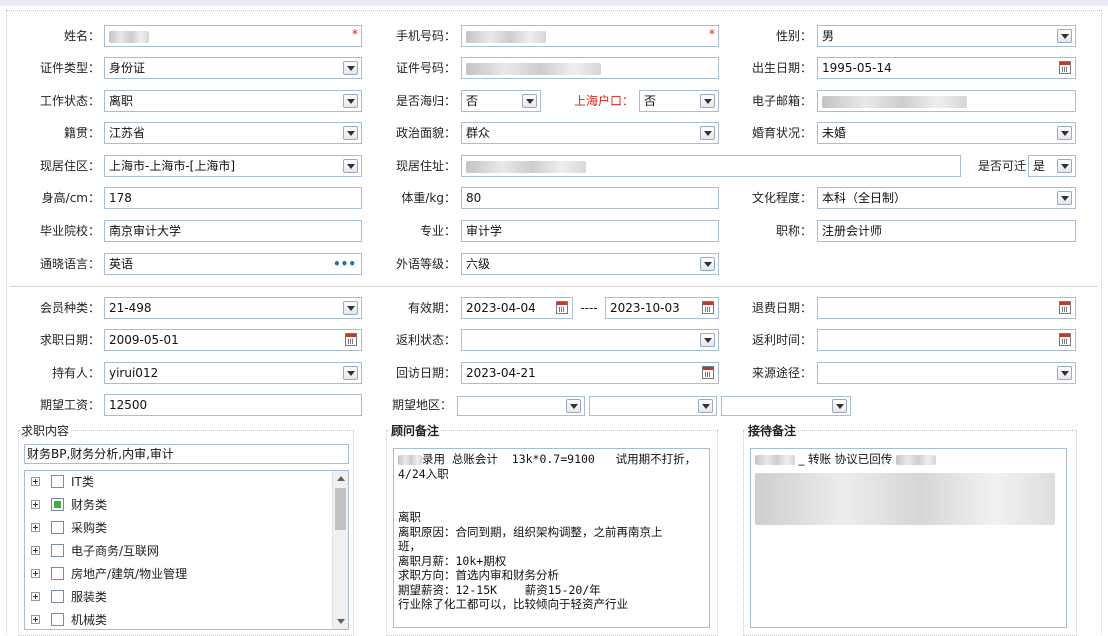  What do you see at coordinates (425, 340) in the screenshot?
I see `rebate-status-label: 返利状态：` at bounding box center [425, 340].